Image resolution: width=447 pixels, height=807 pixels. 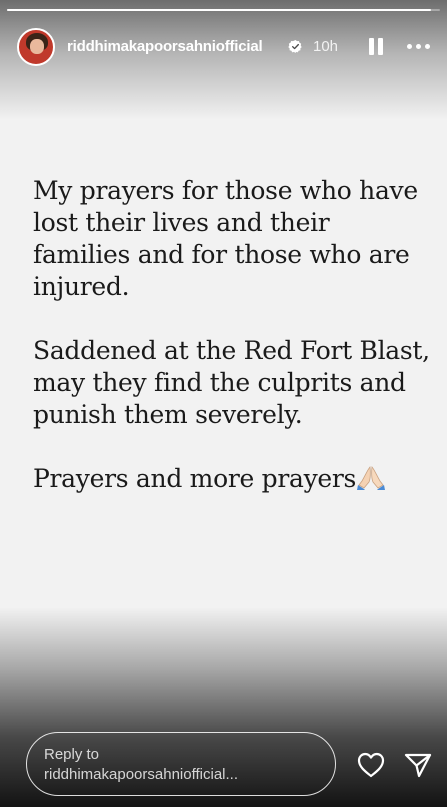 What do you see at coordinates (371, 478) in the screenshot?
I see `folded-hands-emoji-icon` at bounding box center [371, 478].